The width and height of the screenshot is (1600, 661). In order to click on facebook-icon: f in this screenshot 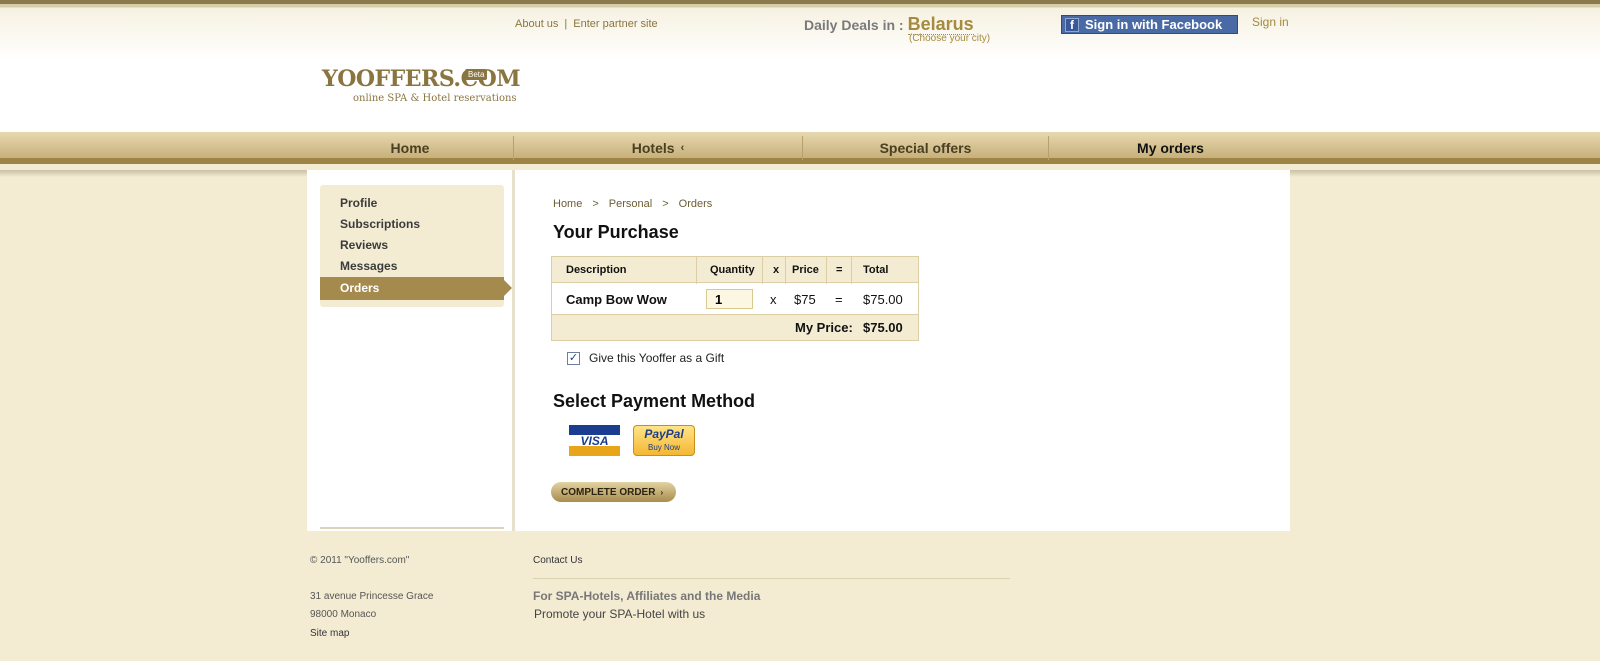, I will do `click(1072, 24)`.